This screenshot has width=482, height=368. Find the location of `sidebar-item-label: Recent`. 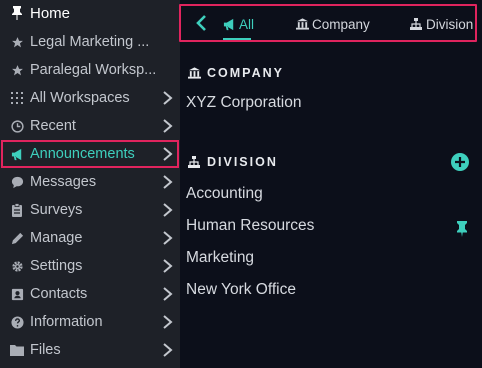

sidebar-item-label: Recent is located at coordinates (53, 126).